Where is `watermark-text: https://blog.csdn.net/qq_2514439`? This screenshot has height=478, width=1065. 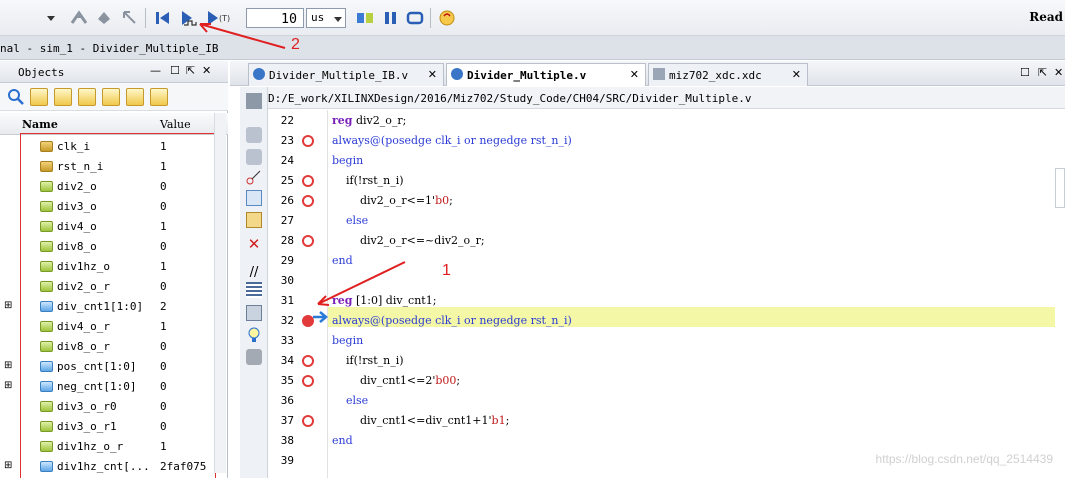 watermark-text: https://blog.csdn.net/qq_2514439 is located at coordinates (964, 459).